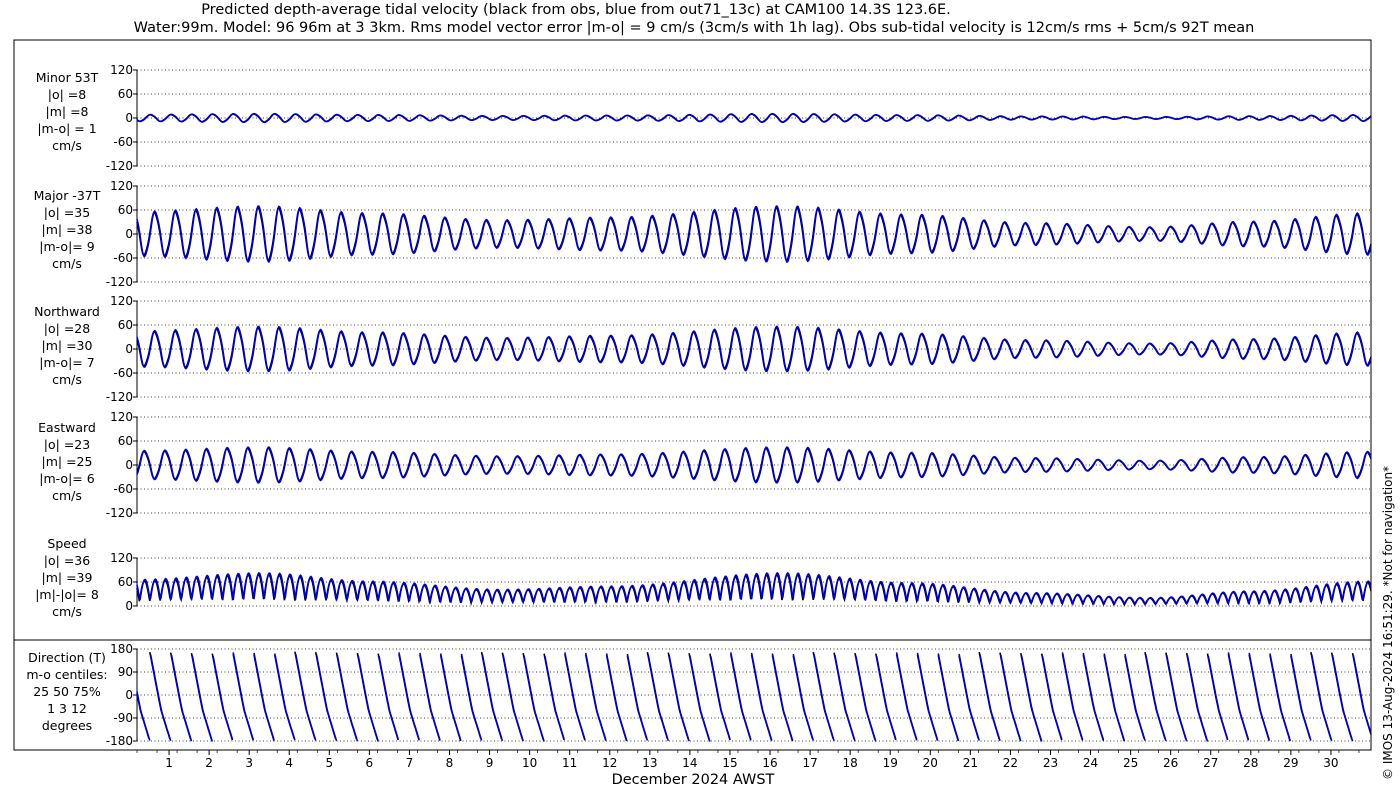 The image size is (1400, 800). What do you see at coordinates (67, 229) in the screenshot?
I see `panel-major-label-line: |m| =38` at bounding box center [67, 229].